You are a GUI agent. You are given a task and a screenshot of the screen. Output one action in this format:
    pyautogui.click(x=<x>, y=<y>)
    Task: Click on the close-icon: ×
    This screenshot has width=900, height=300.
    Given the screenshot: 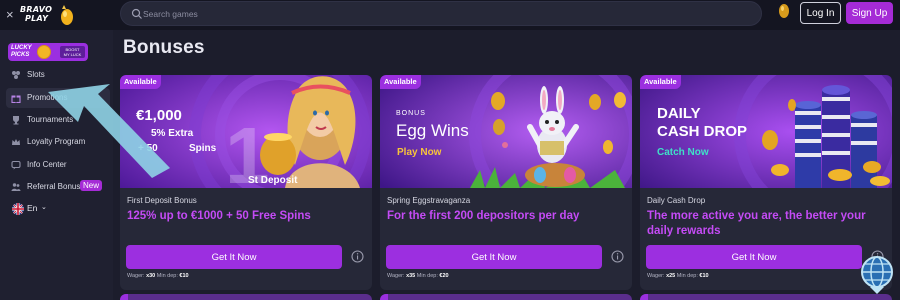 What is the action you would take?
    pyautogui.click(x=10, y=14)
    